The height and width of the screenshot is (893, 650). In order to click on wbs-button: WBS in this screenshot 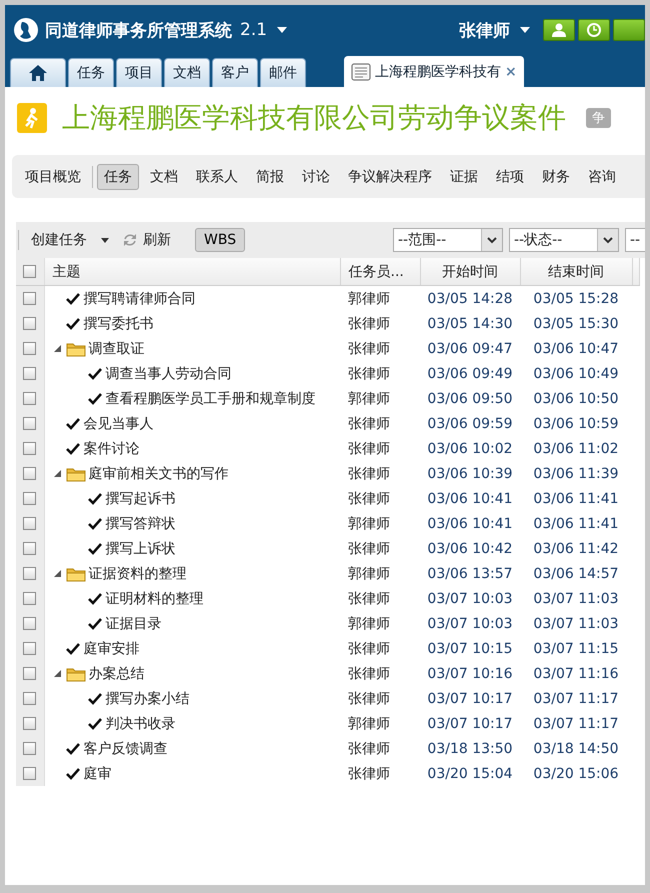, I will do `click(220, 240)`.